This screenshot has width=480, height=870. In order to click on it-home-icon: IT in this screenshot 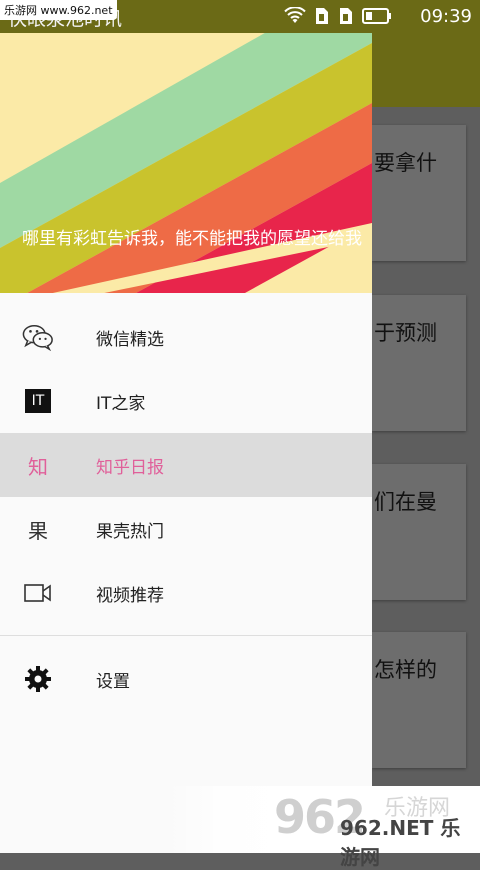, I will do `click(38, 401)`.